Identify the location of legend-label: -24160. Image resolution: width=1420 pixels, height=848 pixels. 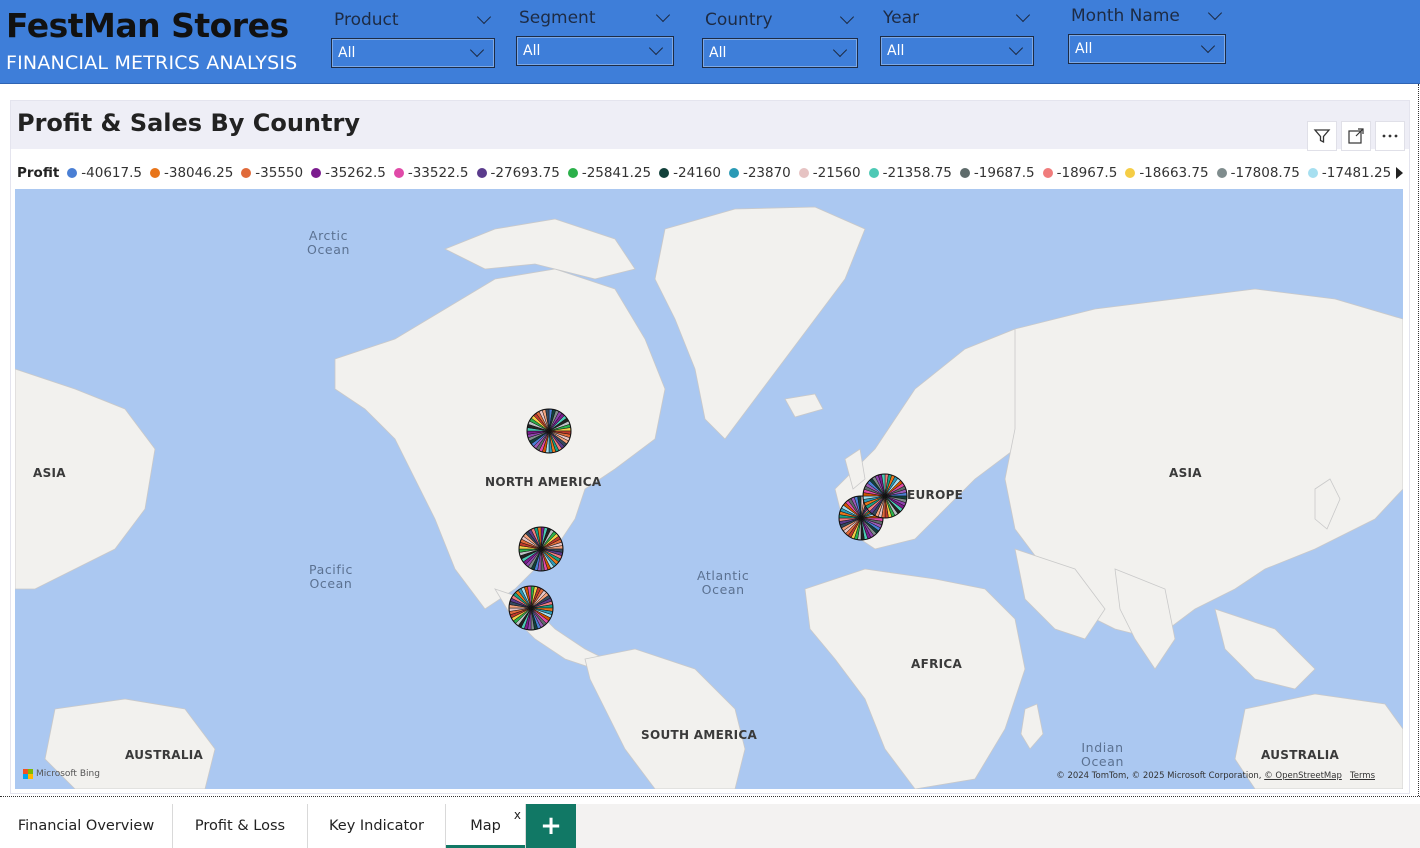
(697, 173).